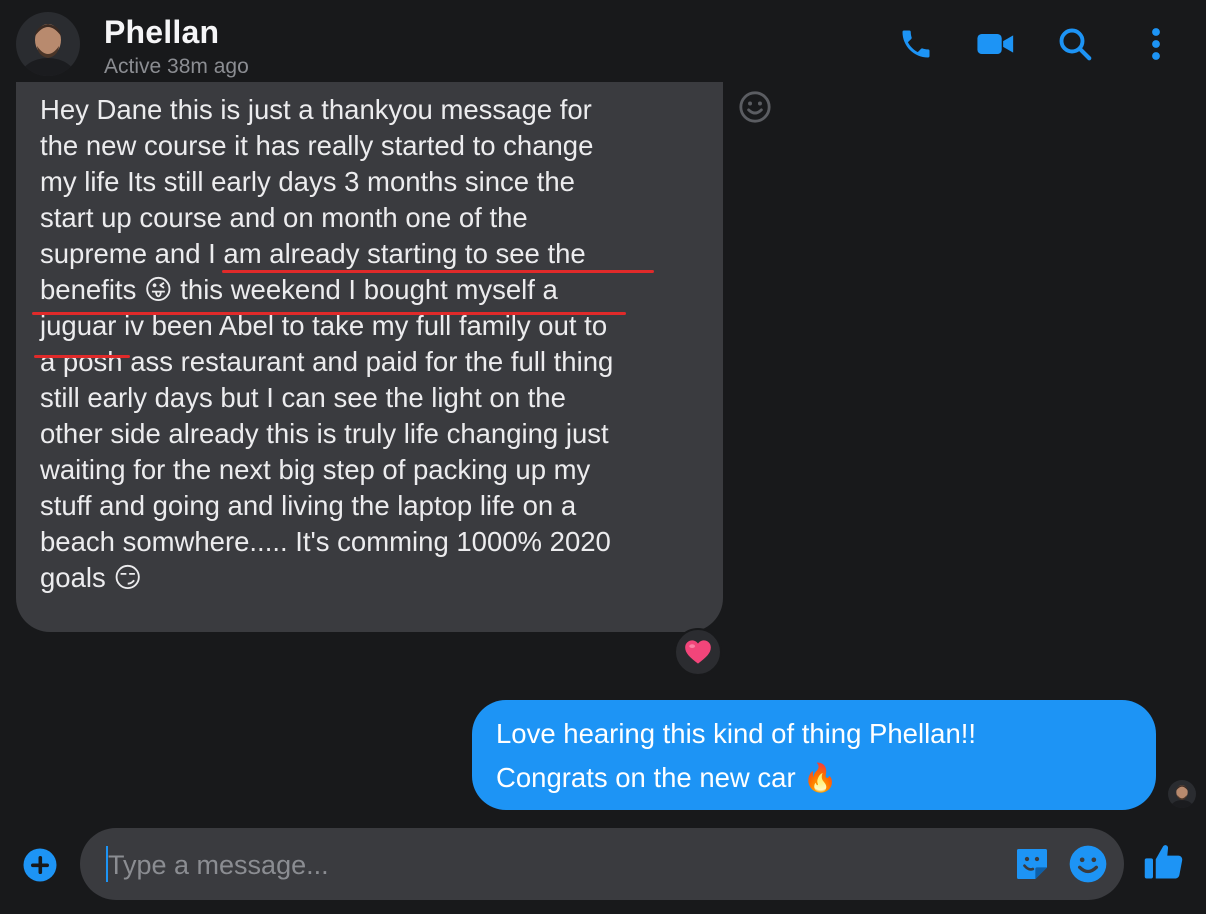 Image resolution: width=1206 pixels, height=914 pixels. Describe the element at coordinates (284, 217) in the screenshot. I see `message-line: start up course and on month one of the` at that location.